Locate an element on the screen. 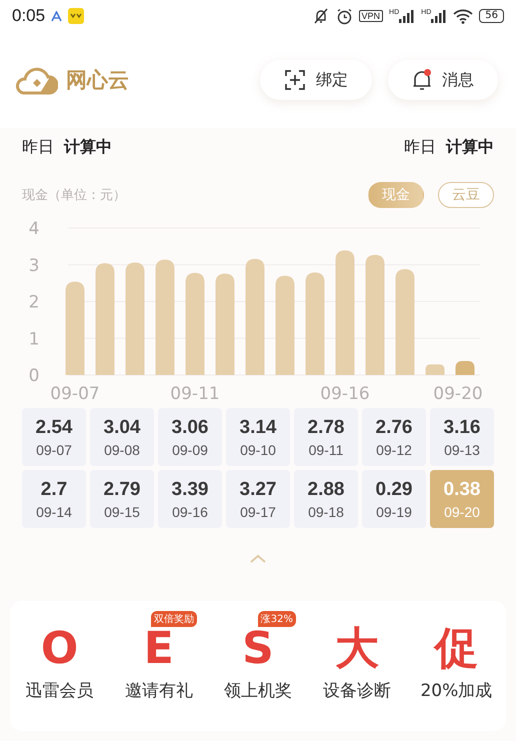  daily-earning-cell: 2.88 09-18 is located at coordinates (326, 499).